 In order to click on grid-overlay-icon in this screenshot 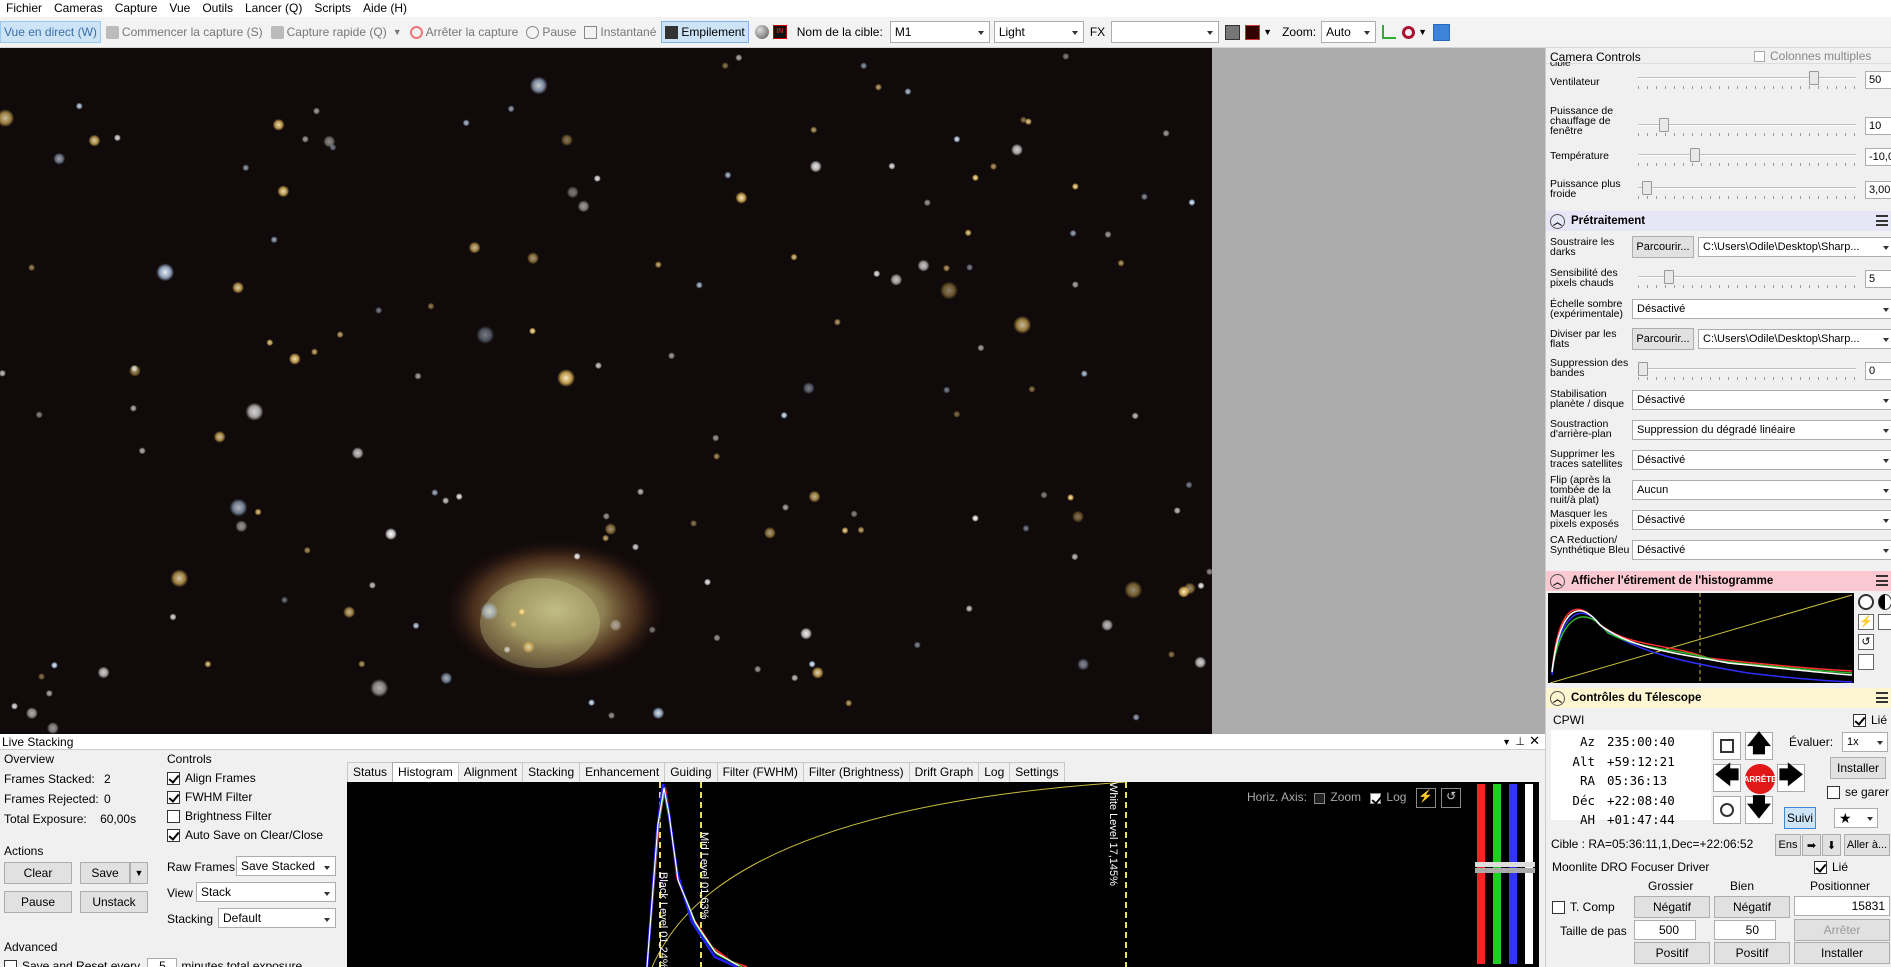, I will do `click(1253, 32)`.